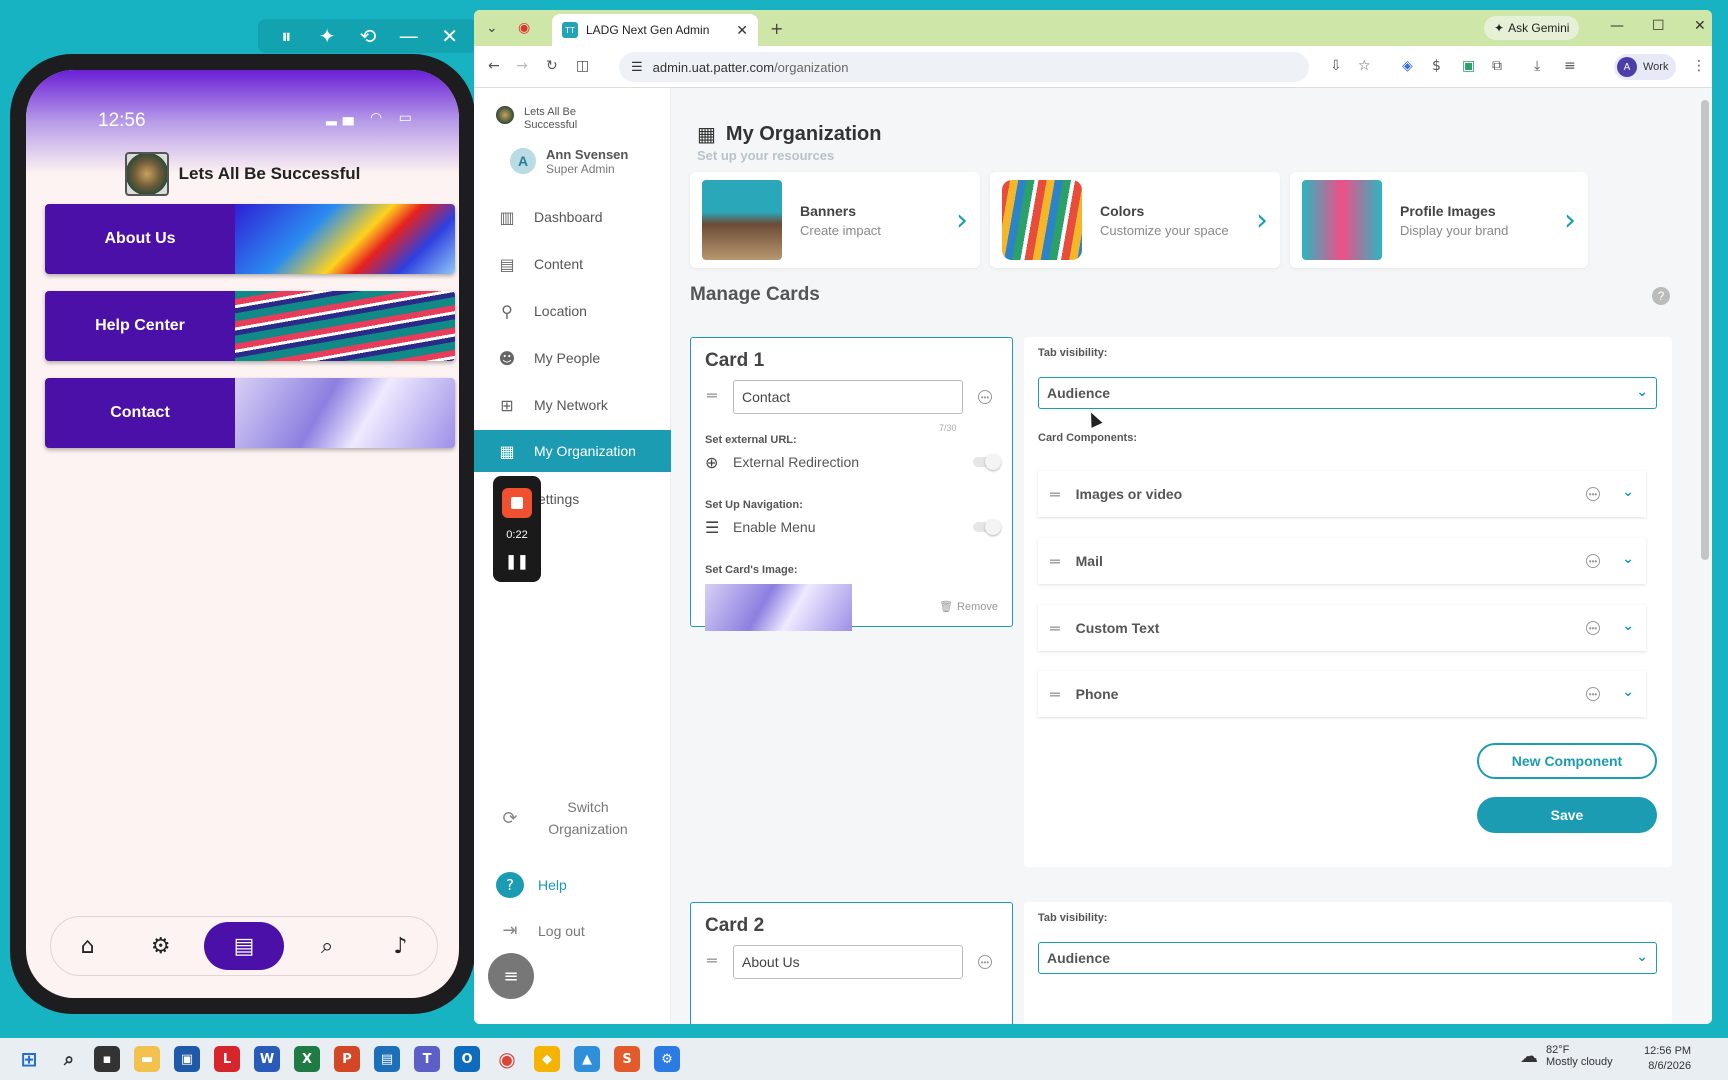 This screenshot has height=1080, width=1728. I want to click on resource-card-banners: Banners Create impact ›, so click(835, 220).